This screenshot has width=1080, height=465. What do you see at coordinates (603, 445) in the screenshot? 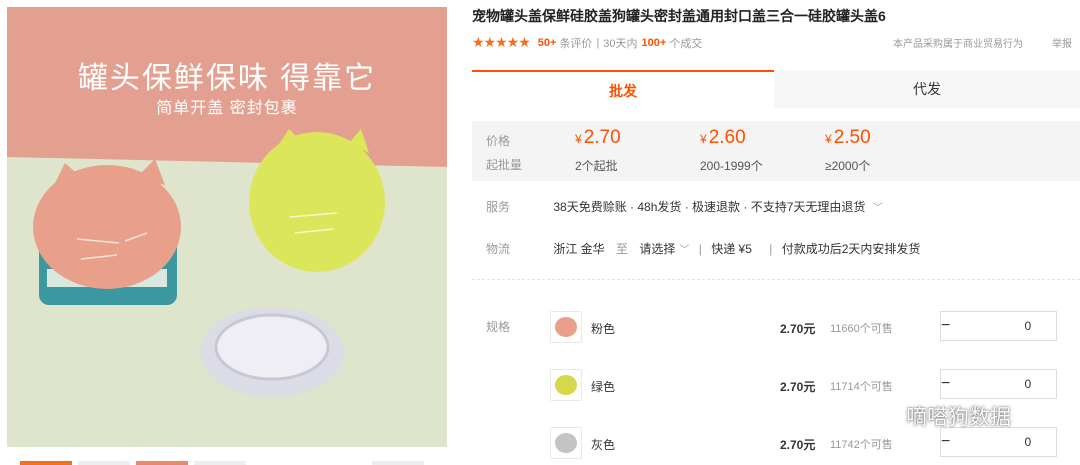
I see `sku-name: 灰色` at bounding box center [603, 445].